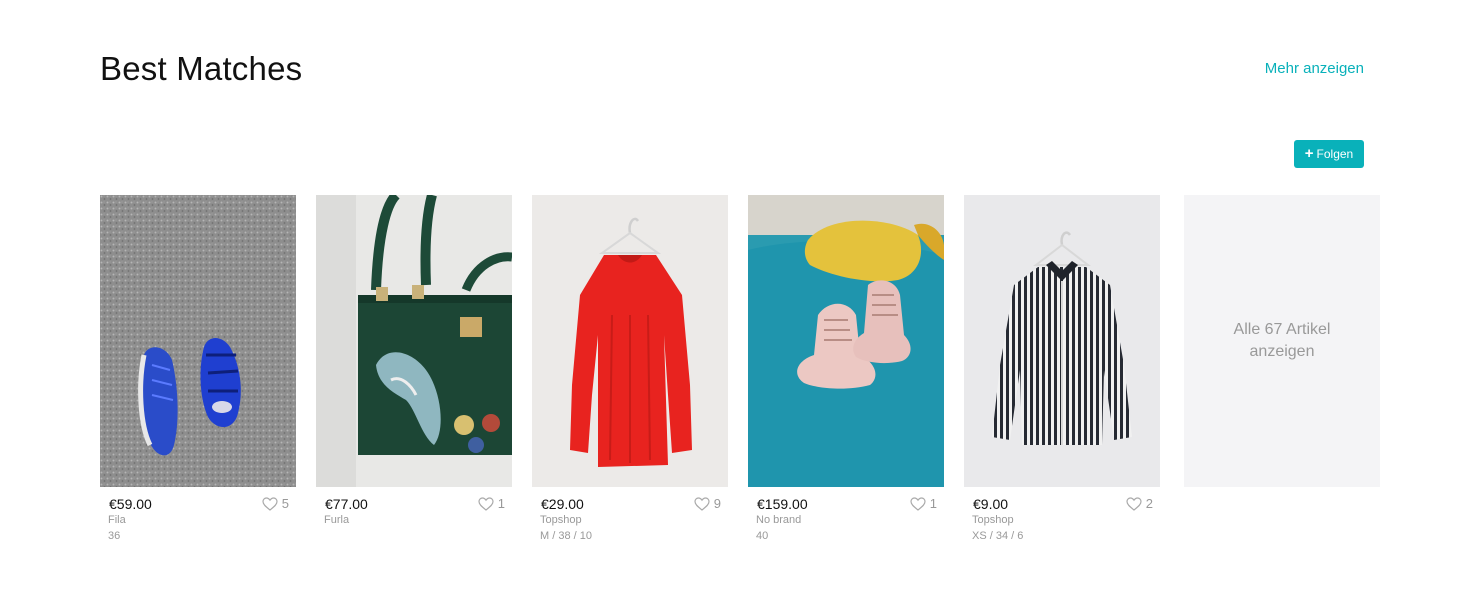 The height and width of the screenshot is (607, 1480). I want to click on item-size: 36, so click(114, 536).